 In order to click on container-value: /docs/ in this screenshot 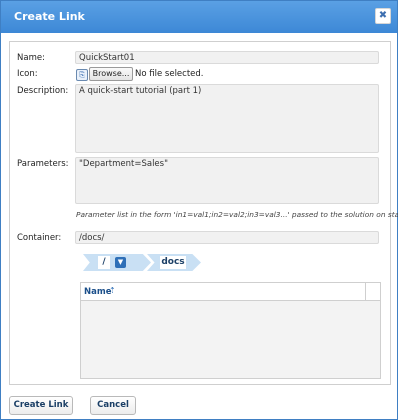, I will do `click(92, 238)`.